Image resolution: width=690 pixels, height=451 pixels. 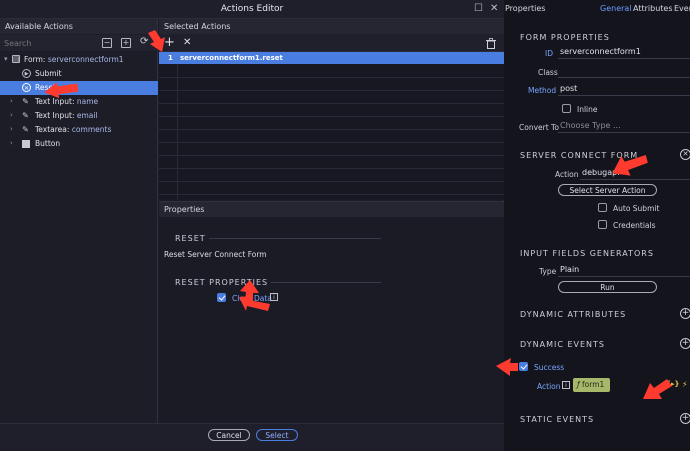 I want to click on form-icon: ▤, so click(x=16, y=59).